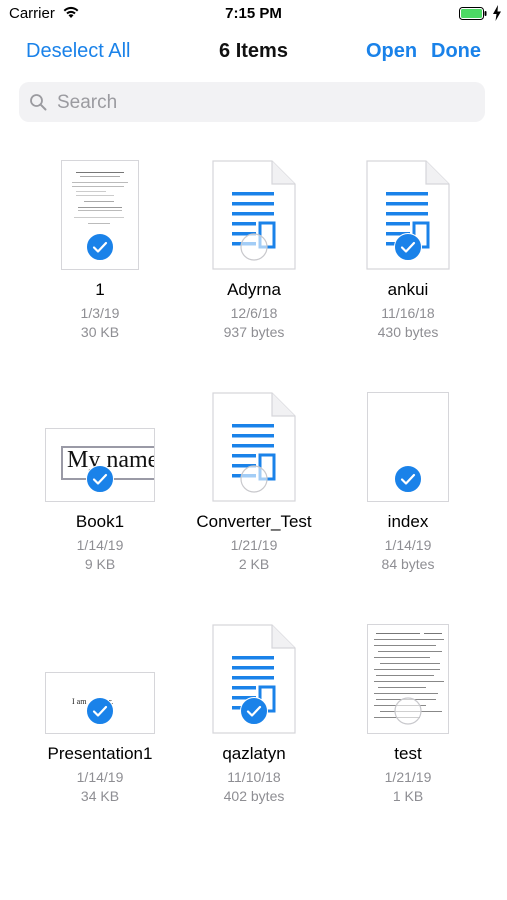 Image resolution: width=507 pixels, height=900 pixels. I want to click on file-item: My name Book1 1/14/19 9 KB, so click(100, 497).